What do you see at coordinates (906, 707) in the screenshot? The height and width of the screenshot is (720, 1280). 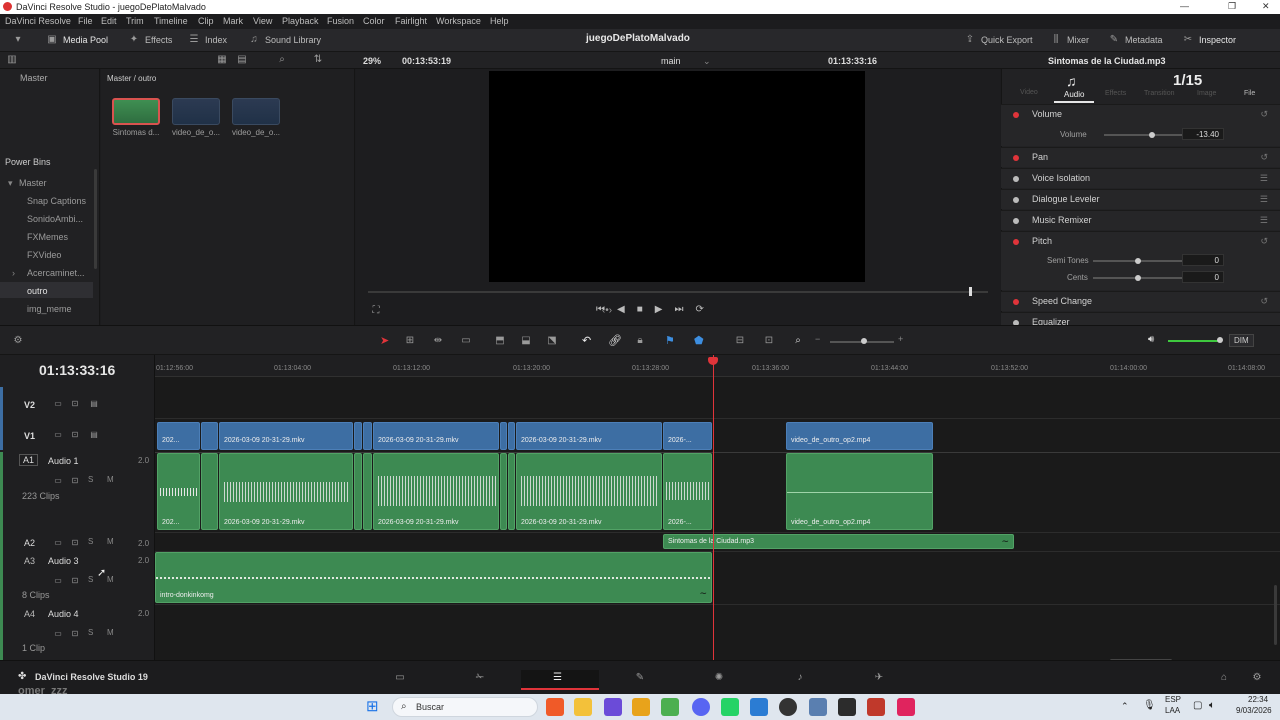 I see `tiktok-icon` at bounding box center [906, 707].